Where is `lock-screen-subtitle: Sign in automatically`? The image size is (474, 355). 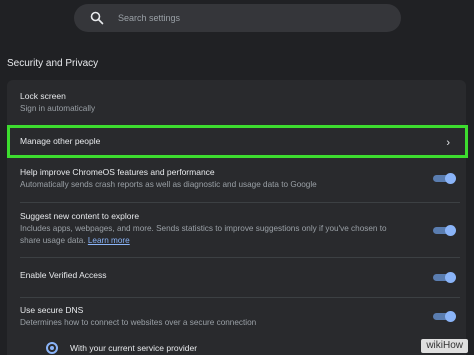 lock-screen-subtitle: Sign in automatically is located at coordinates (58, 108).